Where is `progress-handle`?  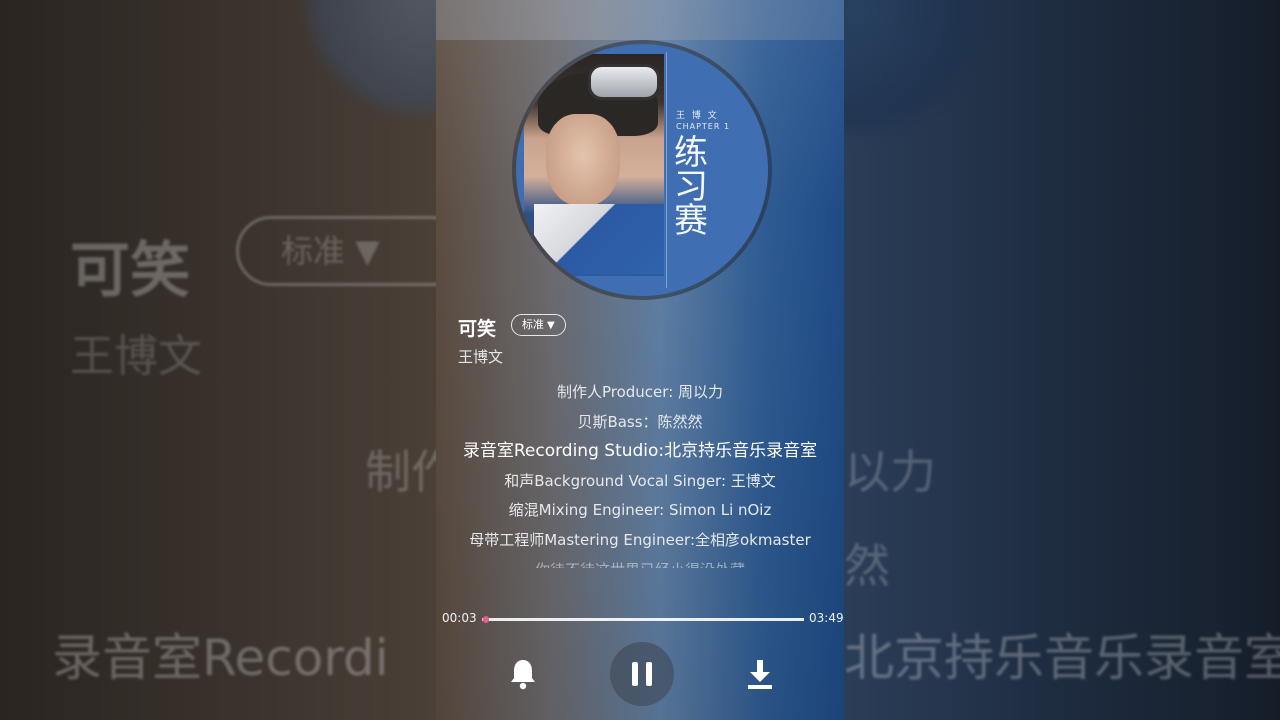 progress-handle is located at coordinates (486, 619).